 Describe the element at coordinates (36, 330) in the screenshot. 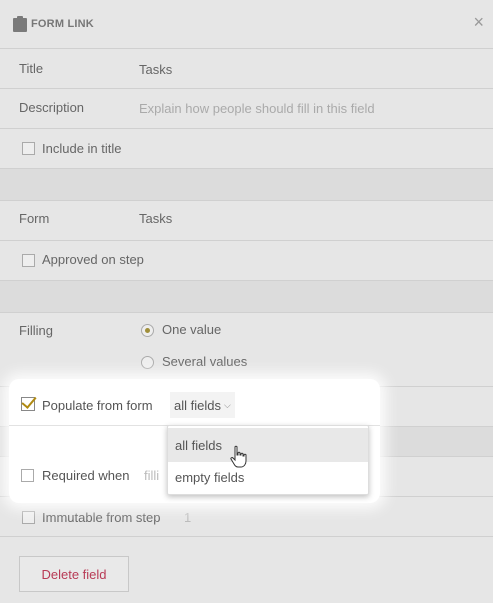

I see `filling-label: Filling` at that location.